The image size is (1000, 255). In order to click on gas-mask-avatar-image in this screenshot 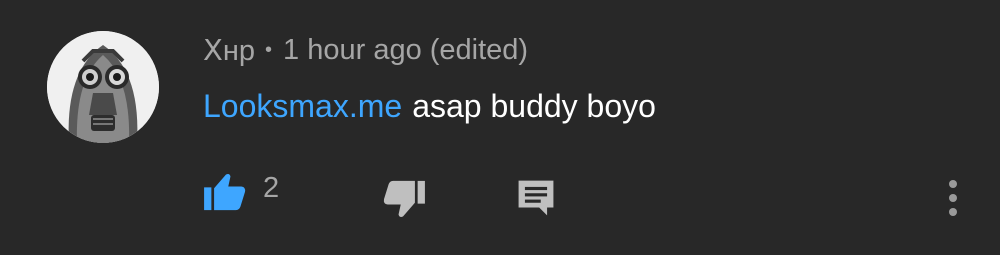, I will do `click(103, 87)`.